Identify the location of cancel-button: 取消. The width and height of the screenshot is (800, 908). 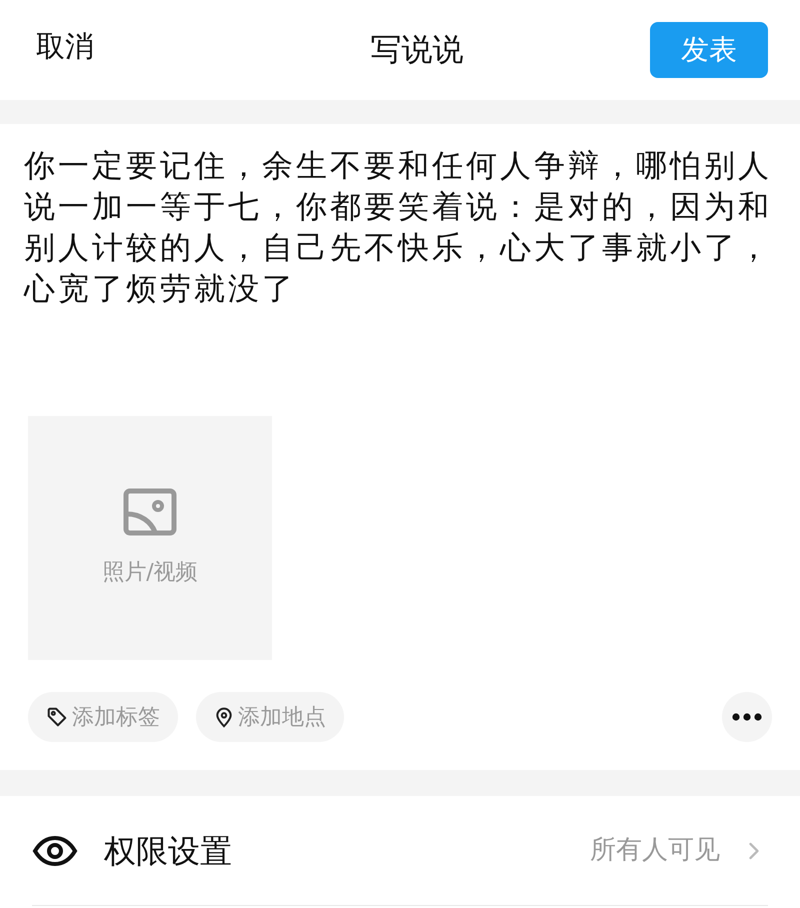
(65, 47).